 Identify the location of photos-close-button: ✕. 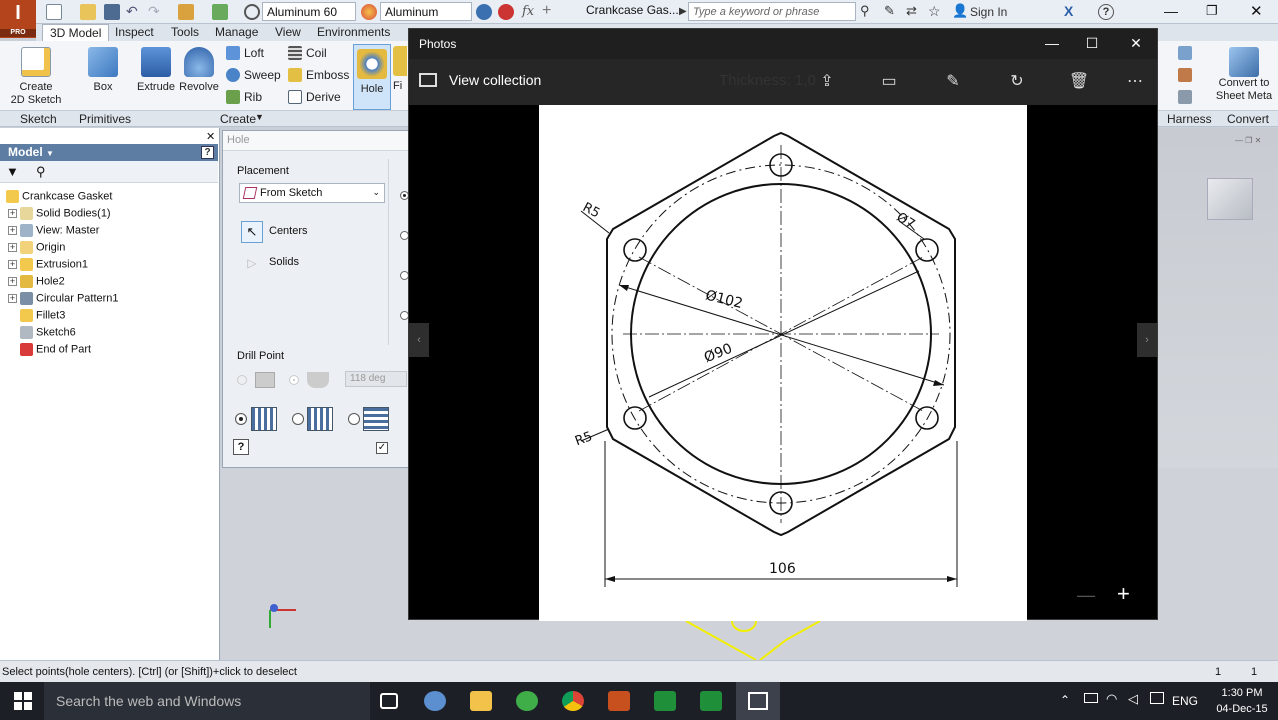
(1136, 43).